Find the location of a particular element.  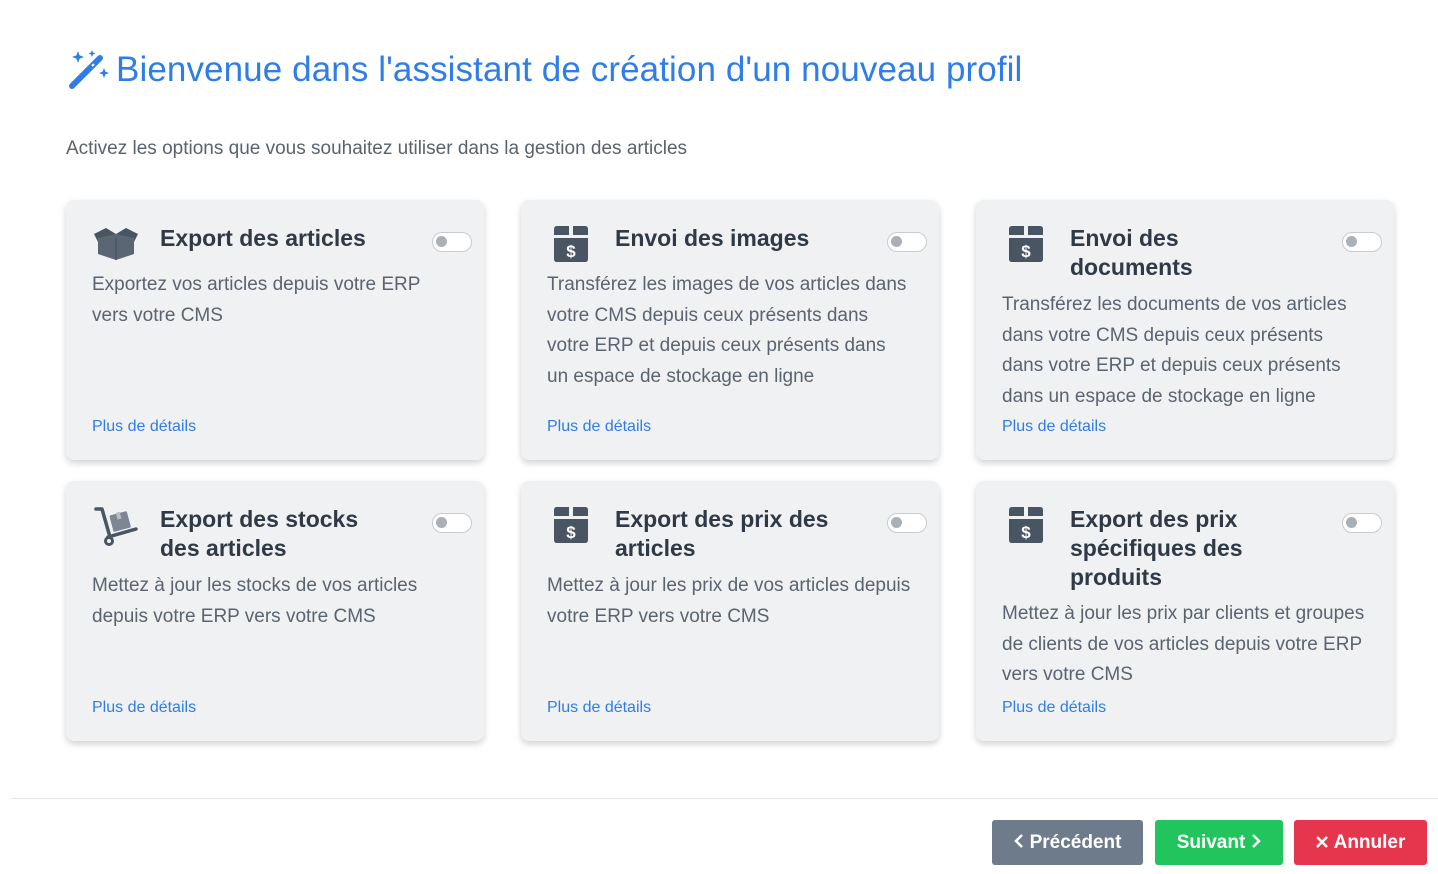

magic-wand-icon is located at coordinates (88, 70).